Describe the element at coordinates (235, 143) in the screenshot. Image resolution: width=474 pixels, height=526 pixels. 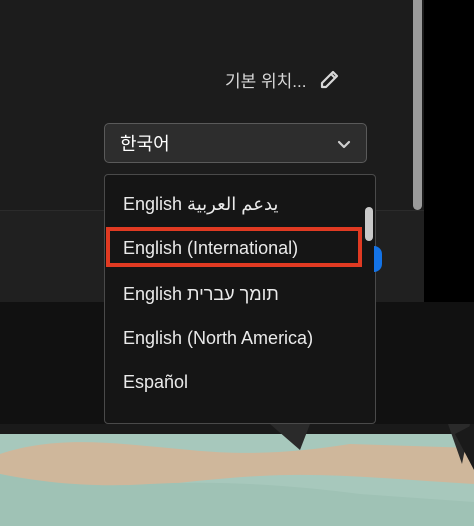
I see `language-select: 한국어` at that location.